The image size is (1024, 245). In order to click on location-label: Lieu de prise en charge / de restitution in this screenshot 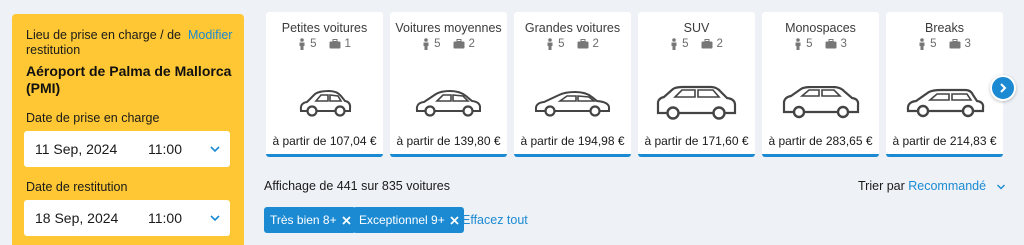, I will do `click(103, 42)`.